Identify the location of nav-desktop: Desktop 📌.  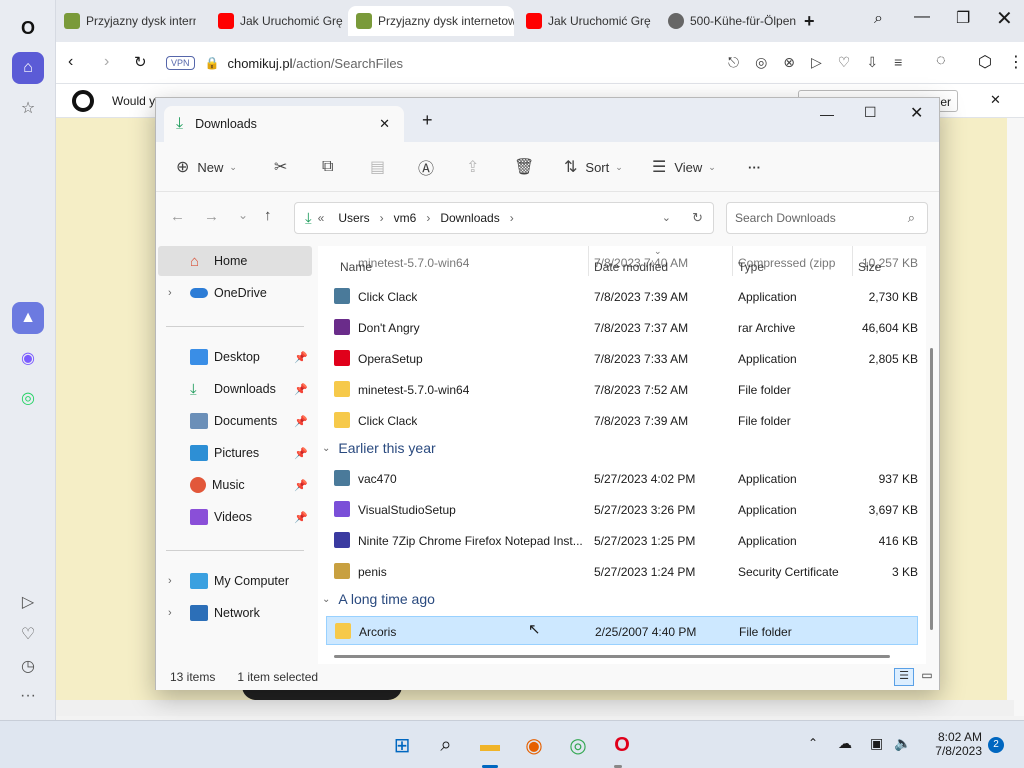
(235, 357).